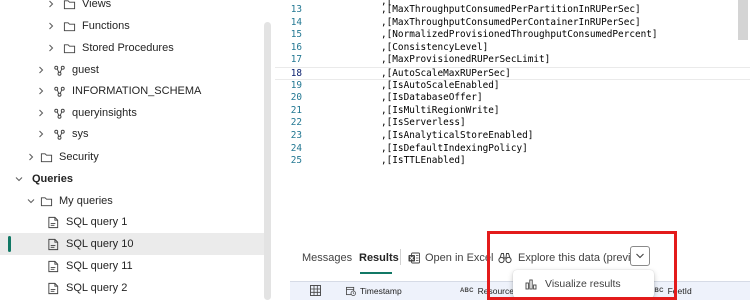  Describe the element at coordinates (450, 258) in the screenshot. I see `open-in-excel-button: Open in Excel` at that location.